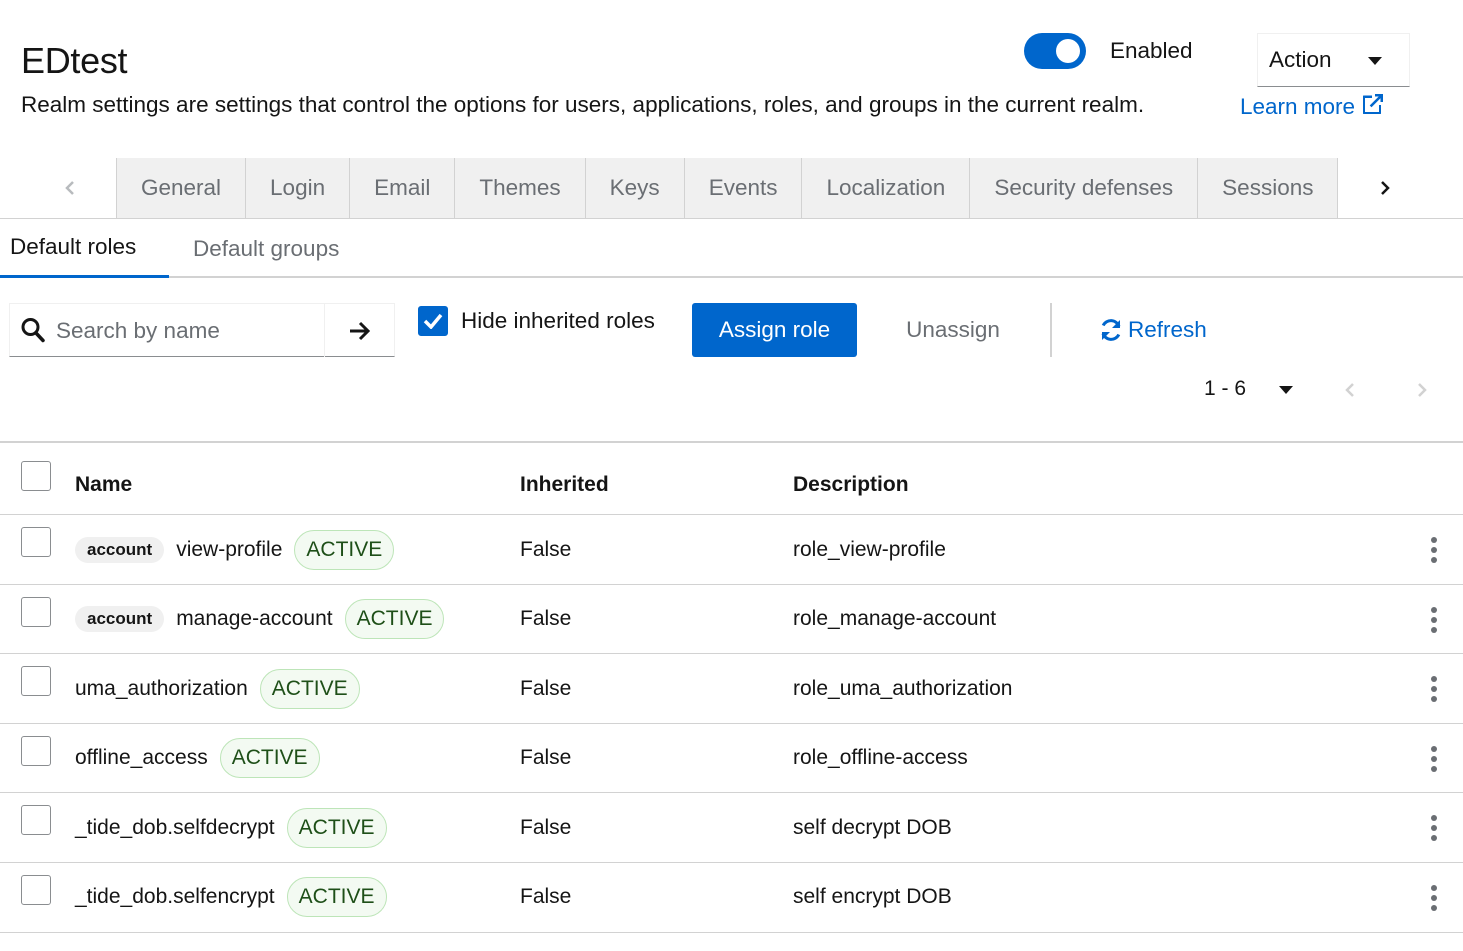 The image size is (1463, 951). What do you see at coordinates (104, 484) in the screenshot?
I see `column-header-name: Name` at bounding box center [104, 484].